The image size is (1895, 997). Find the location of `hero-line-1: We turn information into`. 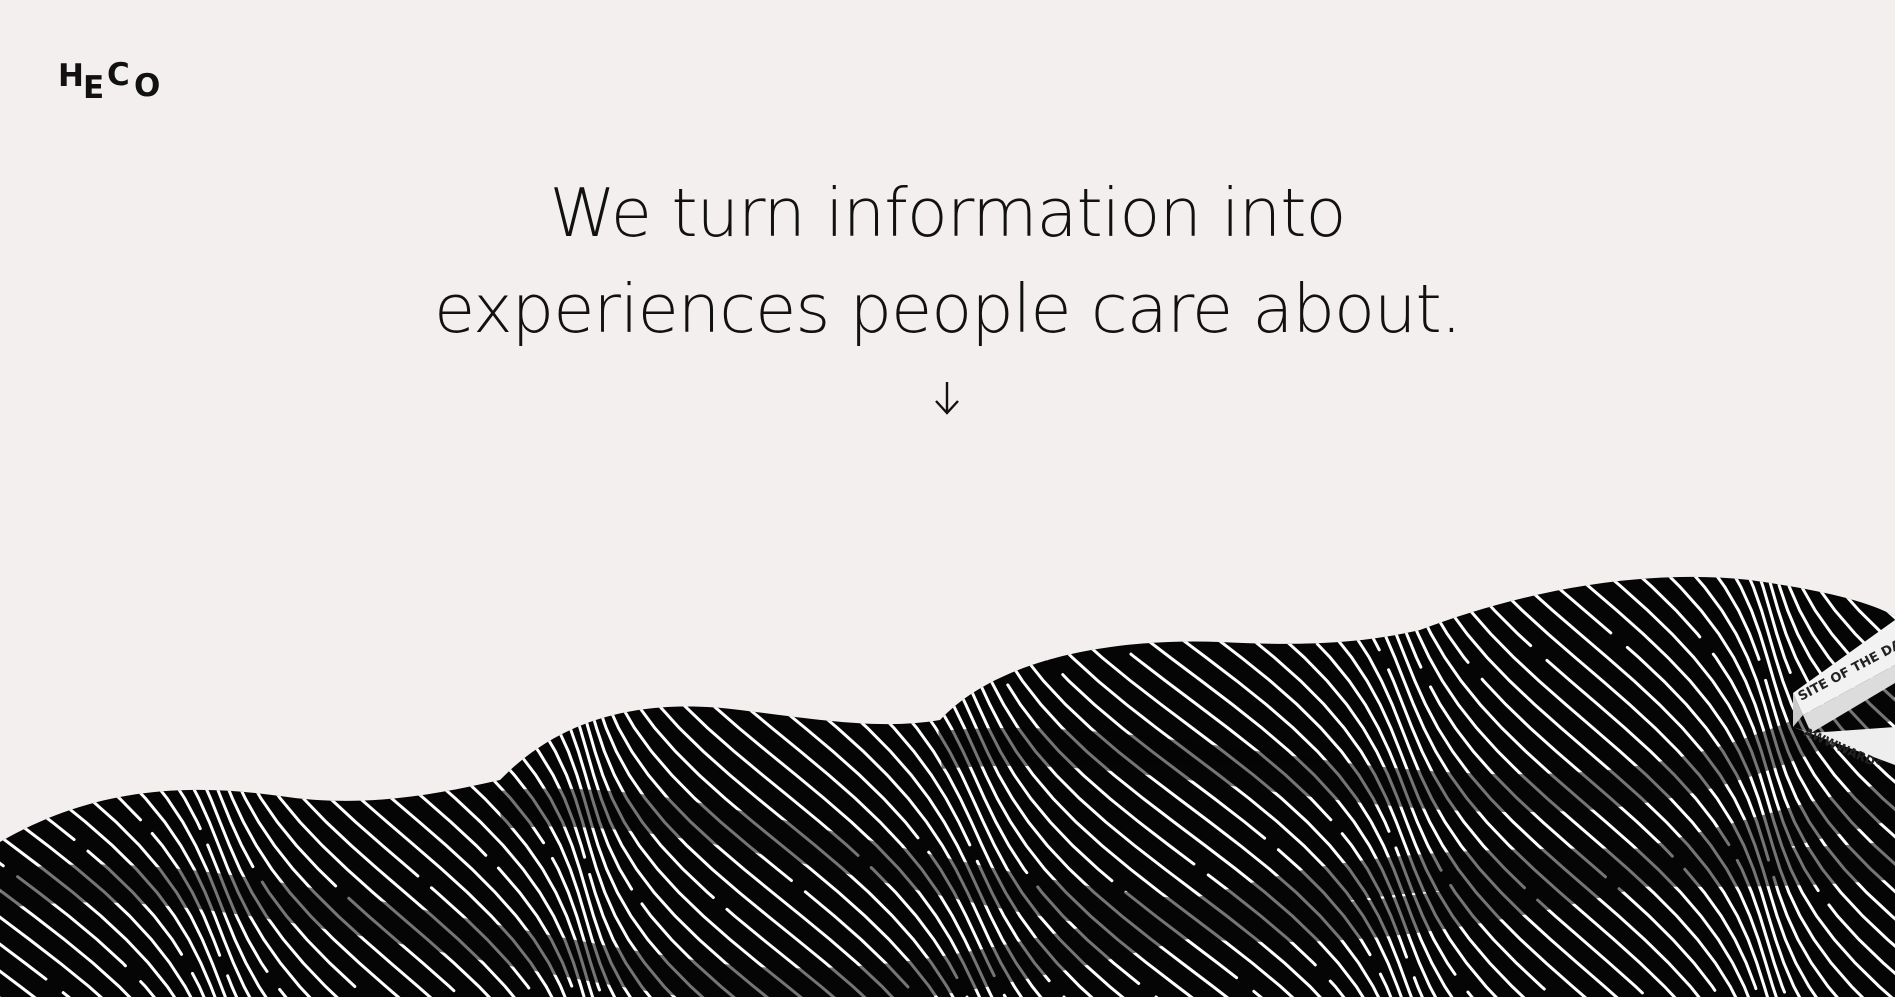

hero-line-1: We turn information into is located at coordinates (947, 213).